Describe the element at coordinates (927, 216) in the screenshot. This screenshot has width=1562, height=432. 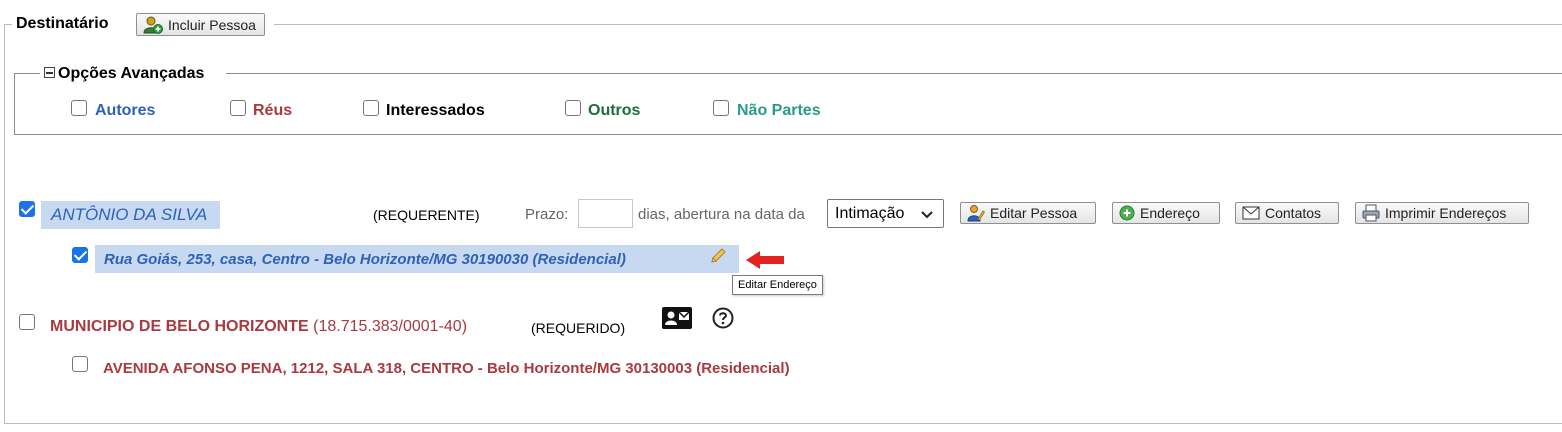
I see `chevron-down-icon` at that location.